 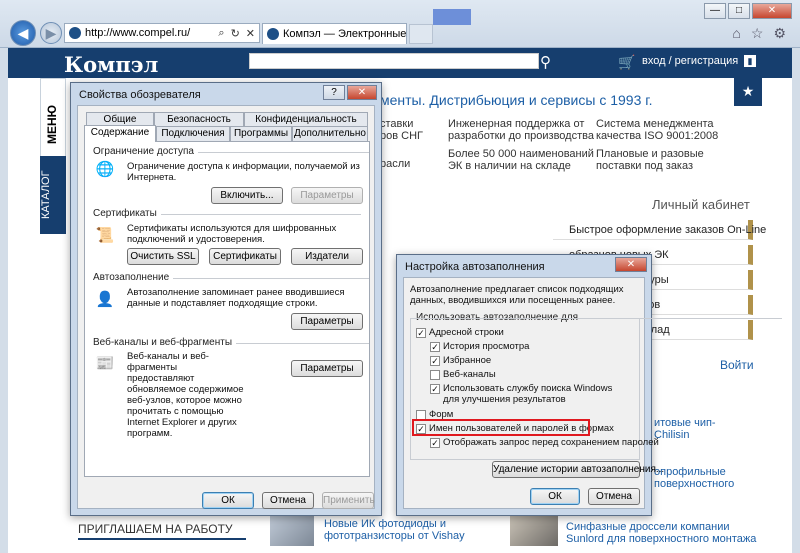 What do you see at coordinates (250, 33) in the screenshot?
I see `stop-icon: ✕` at bounding box center [250, 33].